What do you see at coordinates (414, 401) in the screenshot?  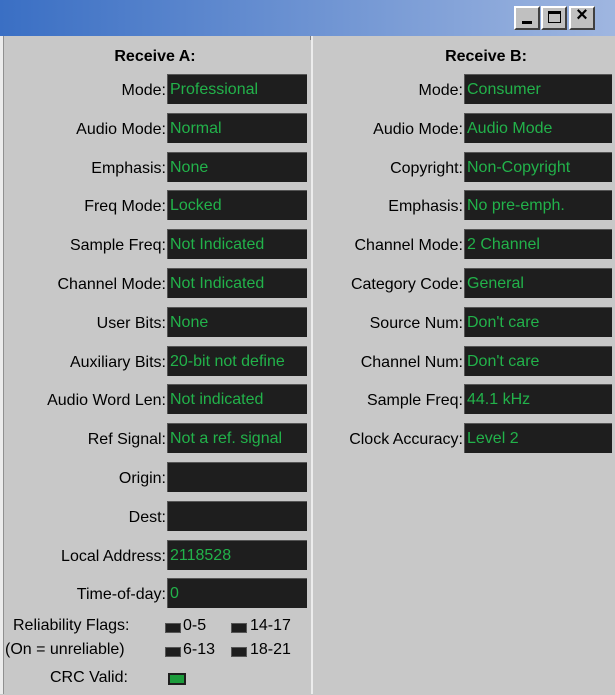 I see `receive-b-field-label: Sample Freq:` at bounding box center [414, 401].